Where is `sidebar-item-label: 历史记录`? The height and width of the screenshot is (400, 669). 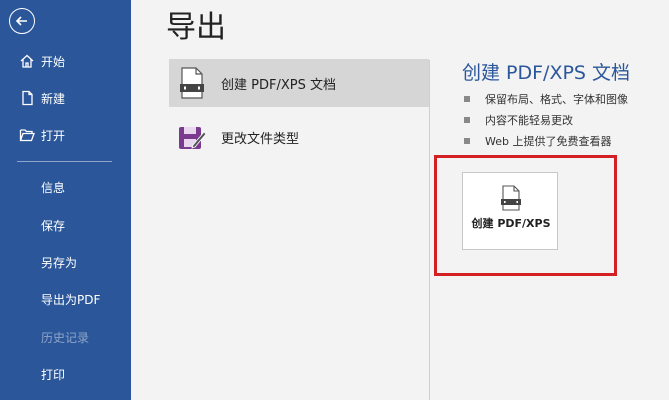 sidebar-item-label: 历史记录 is located at coordinates (65, 337).